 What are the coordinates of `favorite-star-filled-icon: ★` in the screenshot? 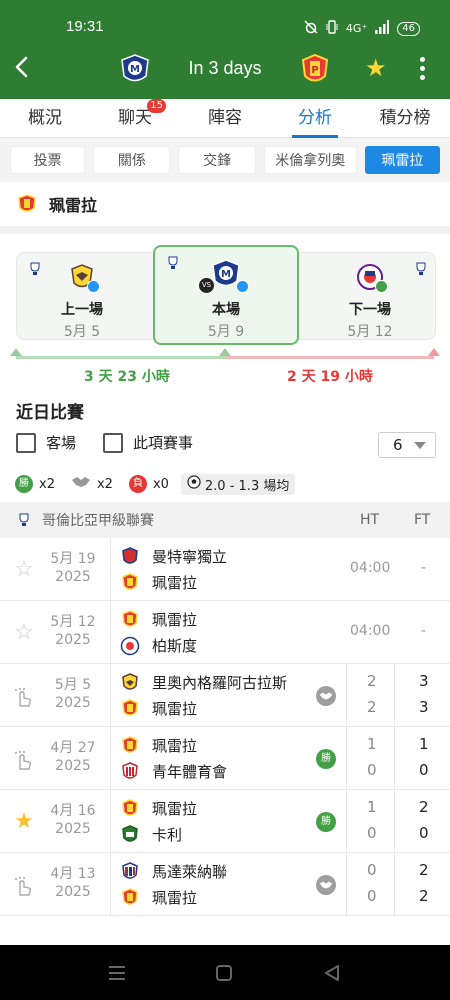 It's located at (24, 822).